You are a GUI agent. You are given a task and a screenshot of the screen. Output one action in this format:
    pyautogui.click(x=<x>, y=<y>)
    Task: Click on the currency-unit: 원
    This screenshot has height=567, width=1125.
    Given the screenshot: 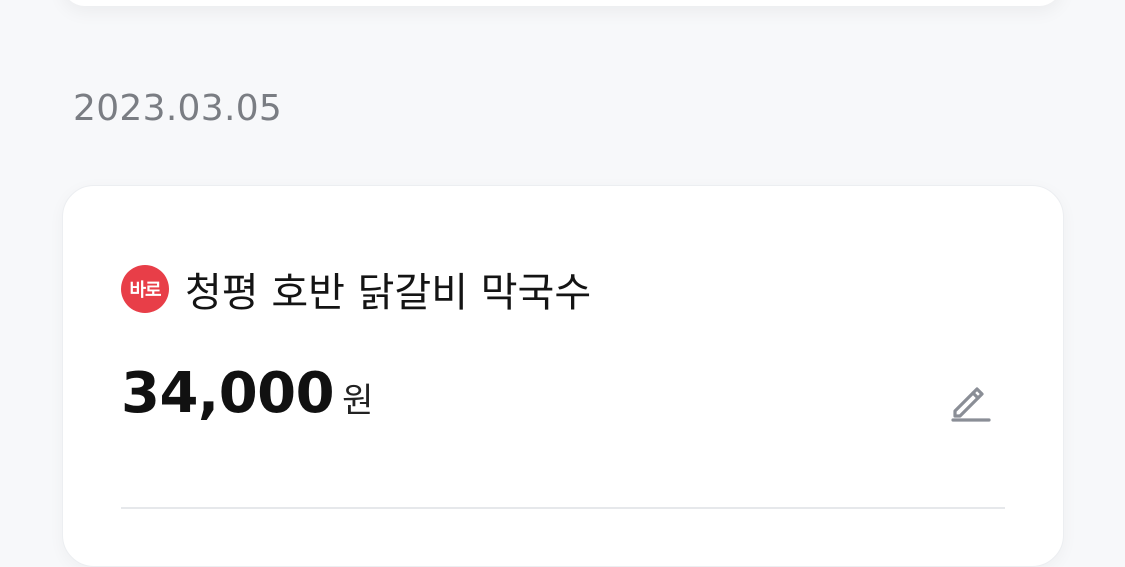 What is the action you would take?
    pyautogui.click(x=358, y=401)
    